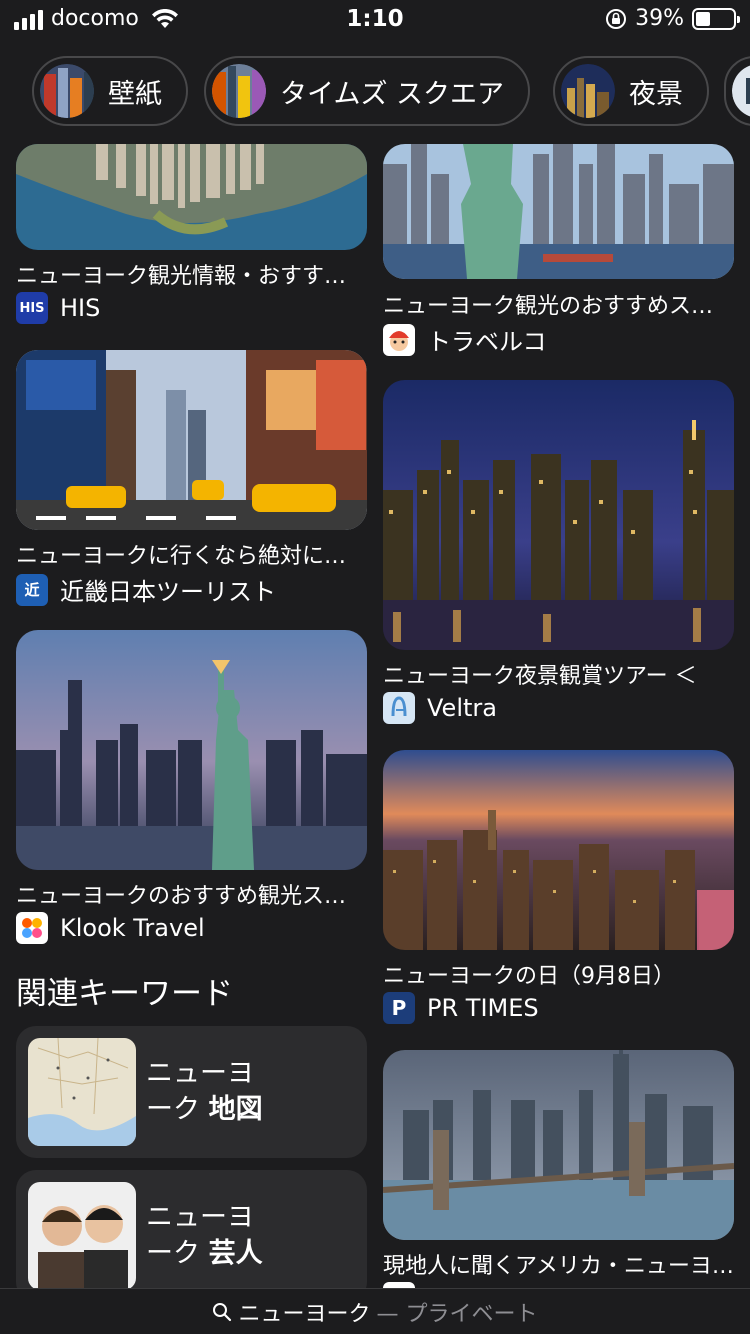 This screenshot has height=1334, width=750. I want to click on result-title: ニューヨークの日（9月8日）, so click(558, 974).